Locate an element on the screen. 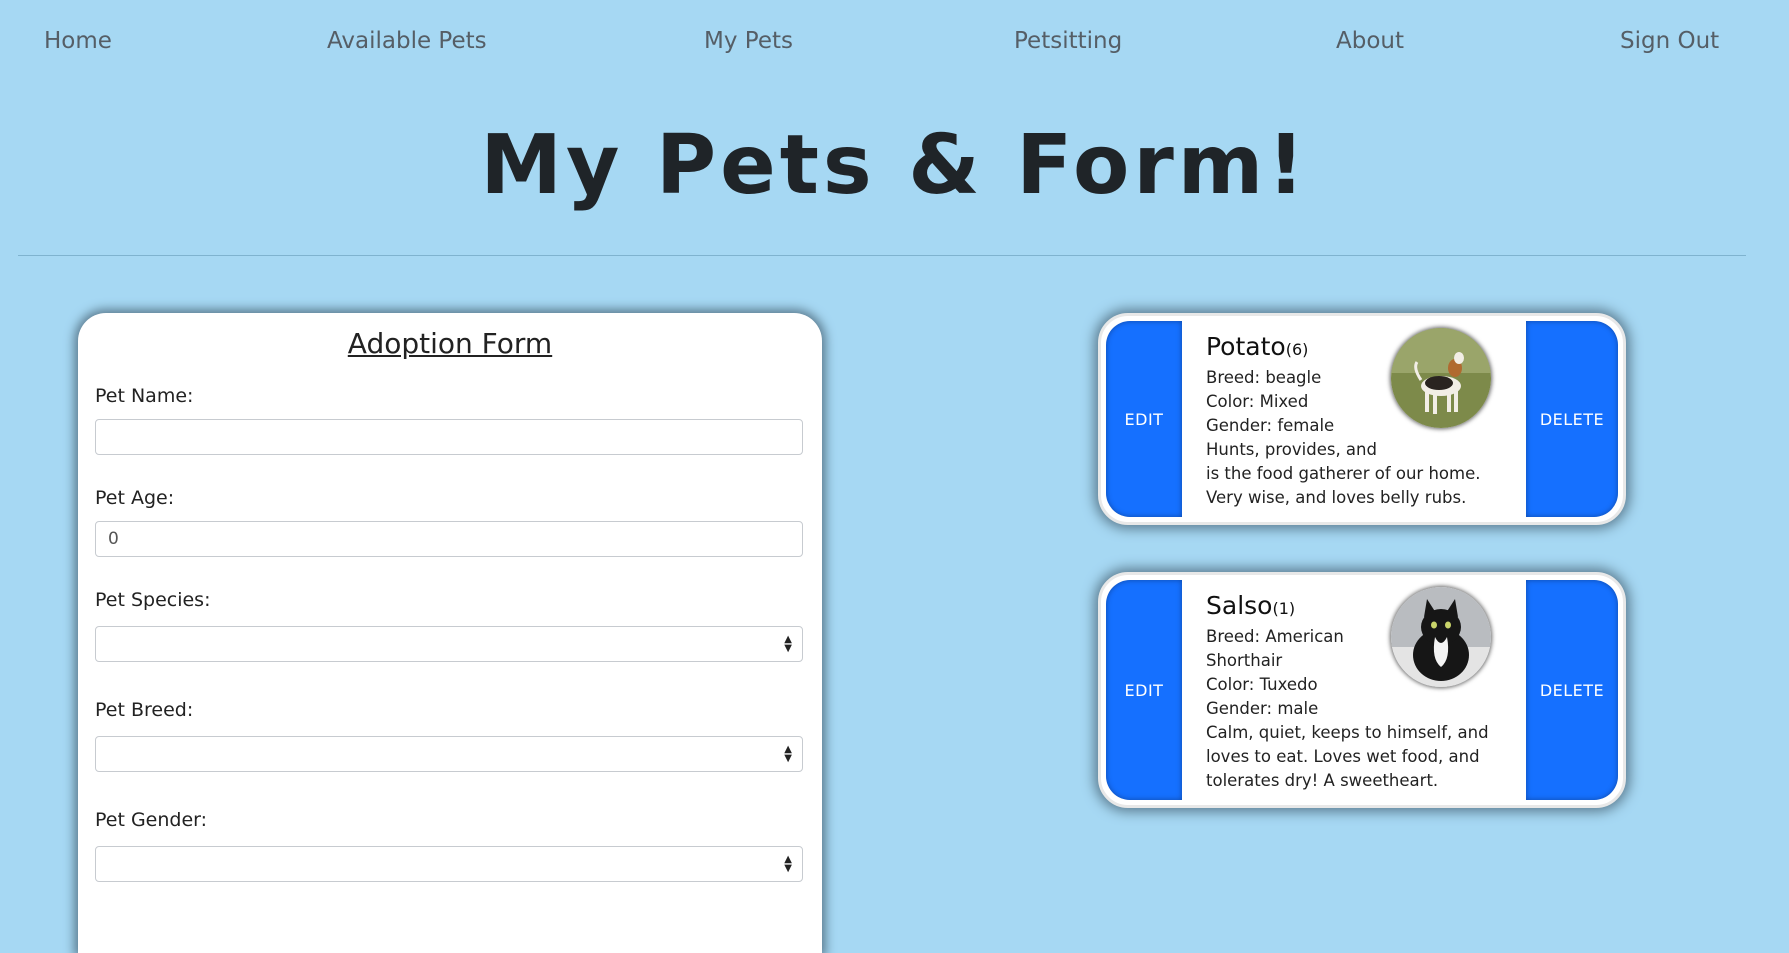 The height and width of the screenshot is (953, 1789). nav-my-pets: My Pets is located at coordinates (748, 41).